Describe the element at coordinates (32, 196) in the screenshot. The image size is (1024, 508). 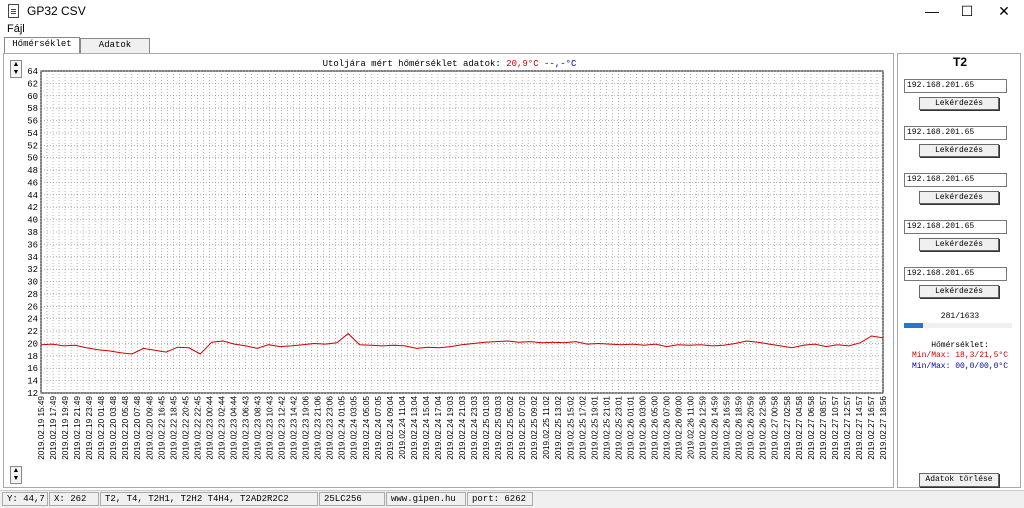
I see `y-tick-label: 44` at that location.